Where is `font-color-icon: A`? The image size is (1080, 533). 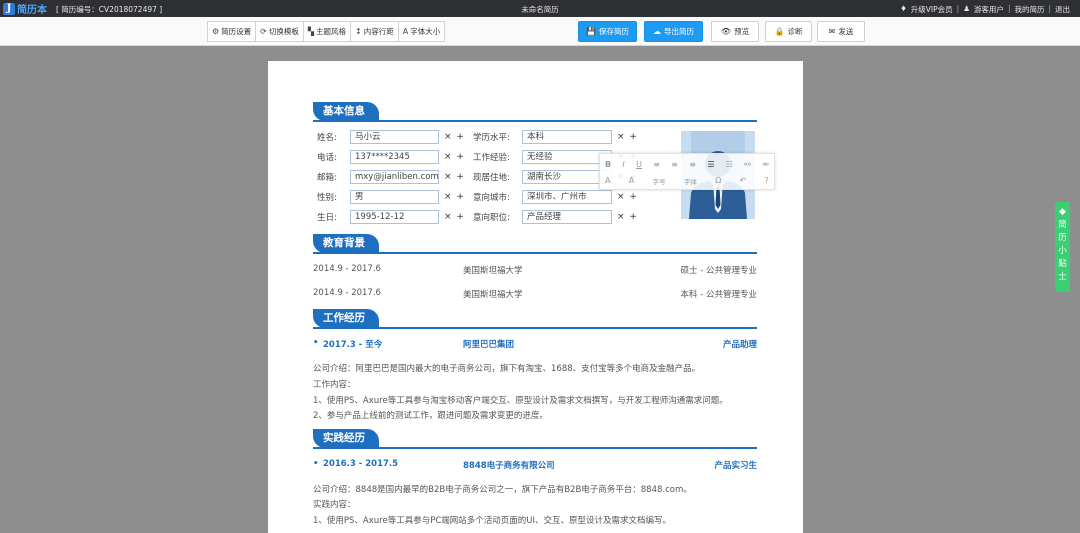
font-color-icon: A is located at coordinates (607, 180).